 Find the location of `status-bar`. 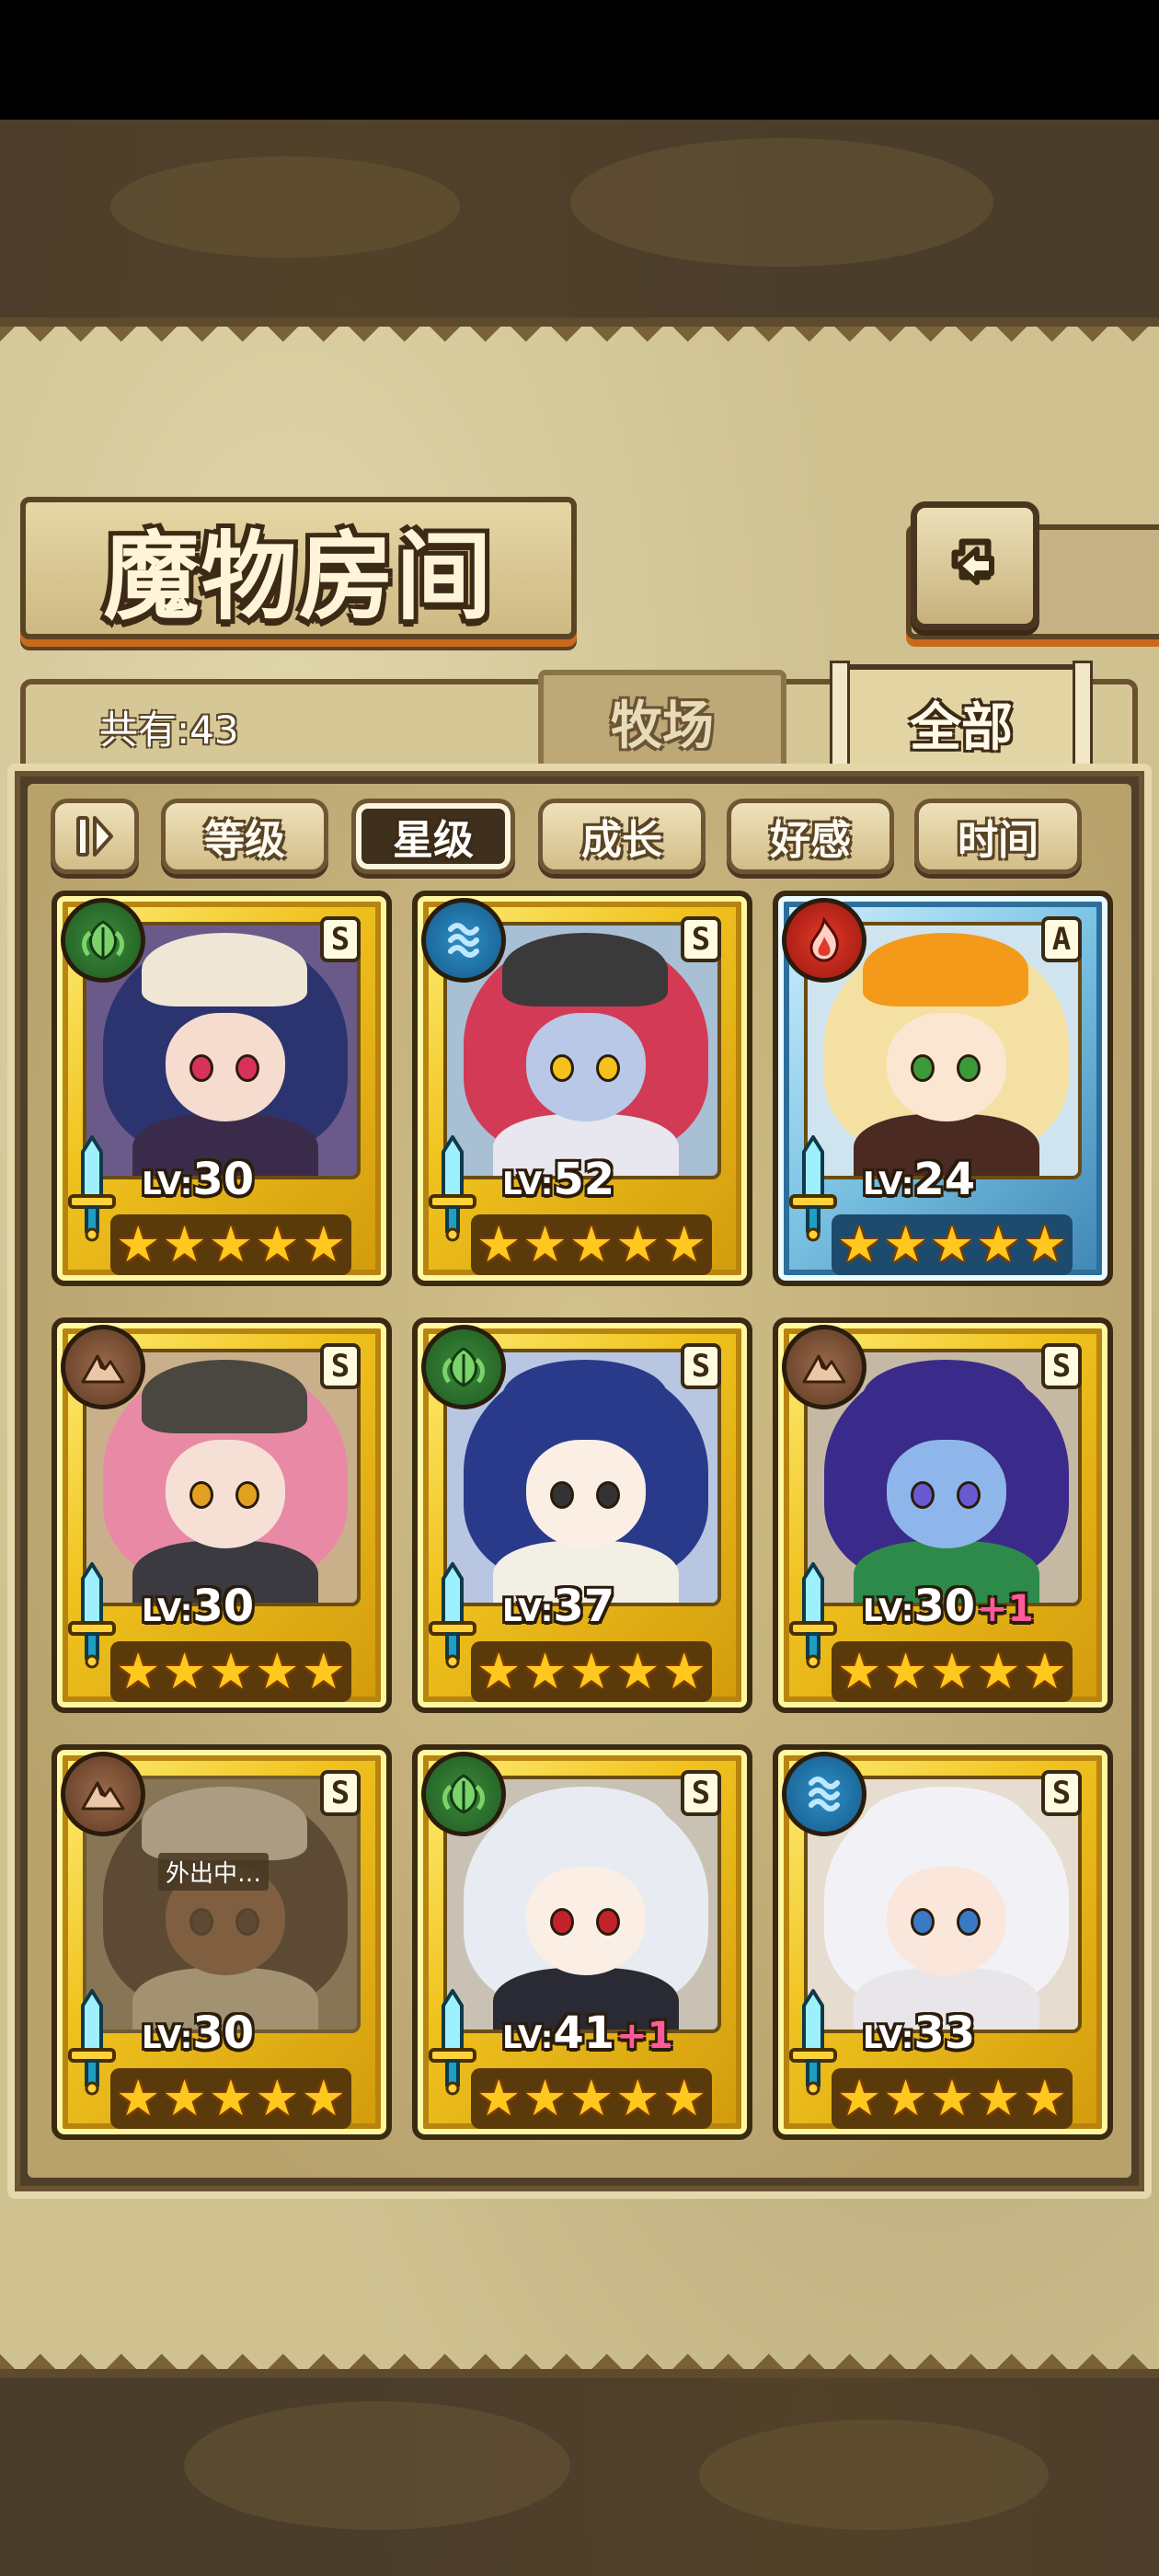

status-bar is located at coordinates (579, 60).